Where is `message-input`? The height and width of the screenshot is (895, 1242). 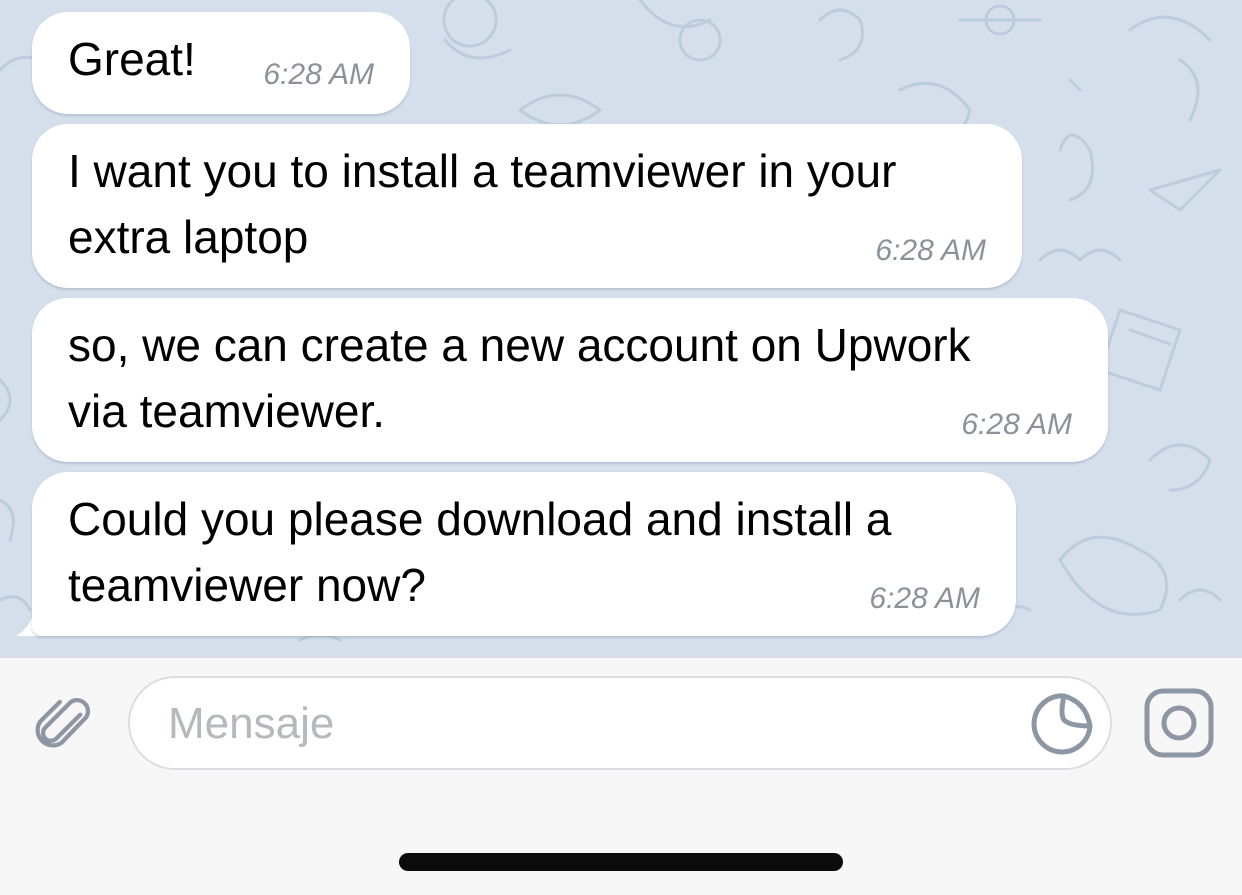
message-input is located at coordinates (598, 724).